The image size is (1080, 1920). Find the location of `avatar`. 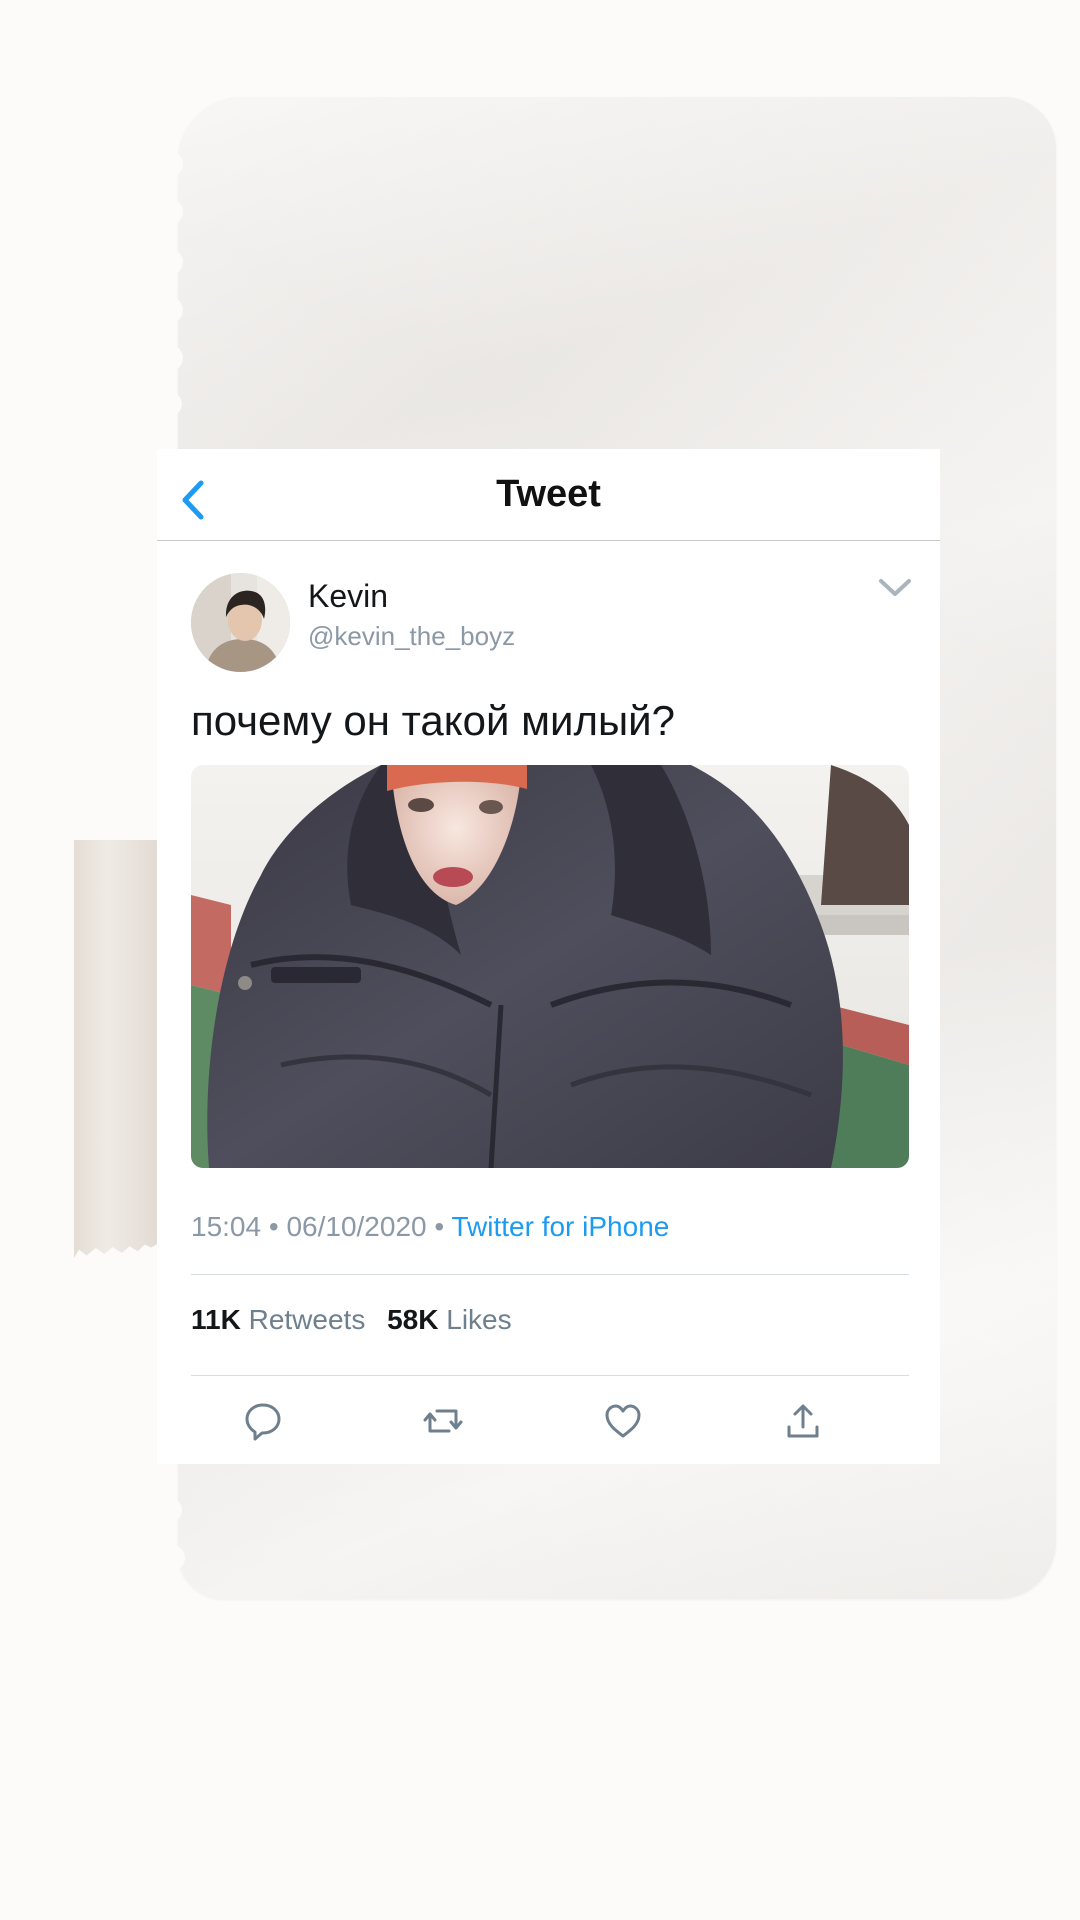

avatar is located at coordinates (240, 622).